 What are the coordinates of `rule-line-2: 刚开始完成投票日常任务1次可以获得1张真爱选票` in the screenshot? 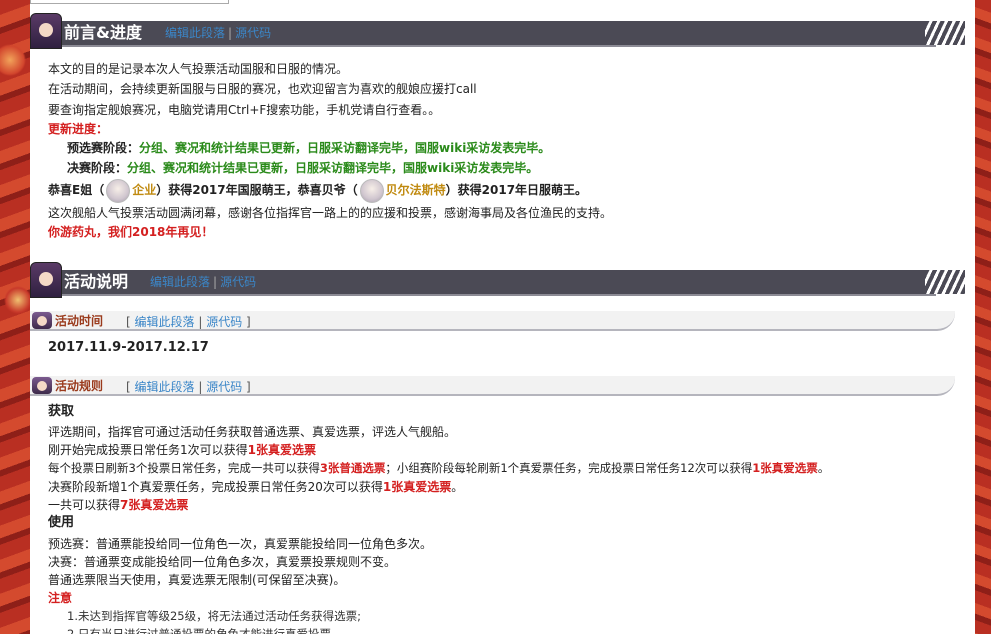 It's located at (182, 450).